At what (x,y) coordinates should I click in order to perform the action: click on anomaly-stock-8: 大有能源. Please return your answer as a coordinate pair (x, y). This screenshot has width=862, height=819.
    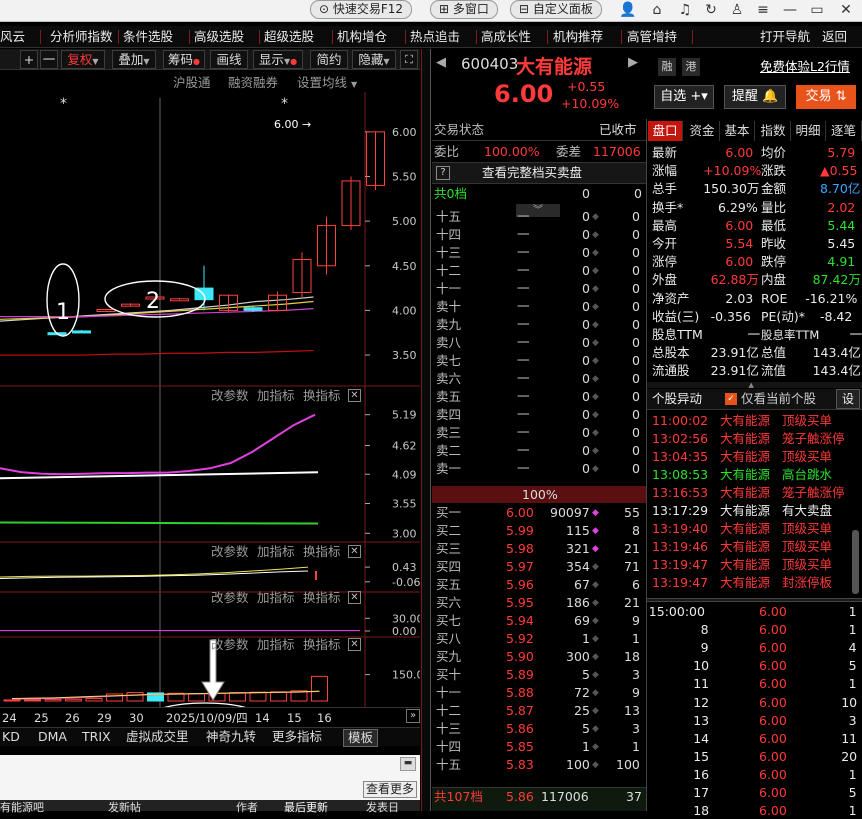
    Looking at the image, I should click on (745, 565).